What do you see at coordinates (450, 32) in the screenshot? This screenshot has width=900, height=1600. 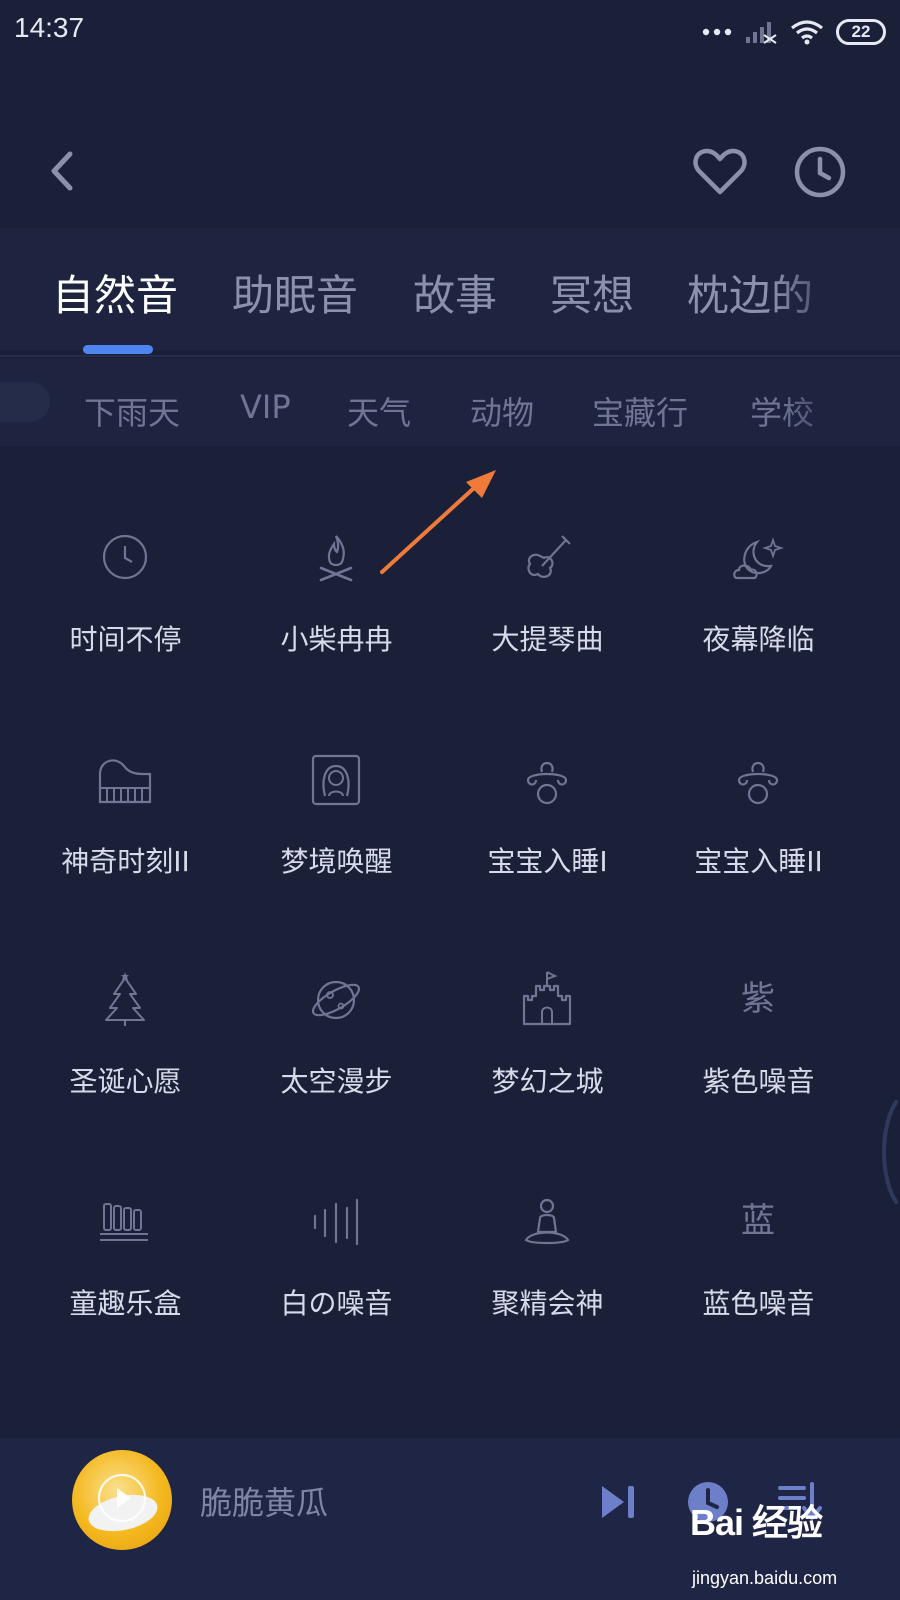 I see `status-bar: 14:37 22` at bounding box center [450, 32].